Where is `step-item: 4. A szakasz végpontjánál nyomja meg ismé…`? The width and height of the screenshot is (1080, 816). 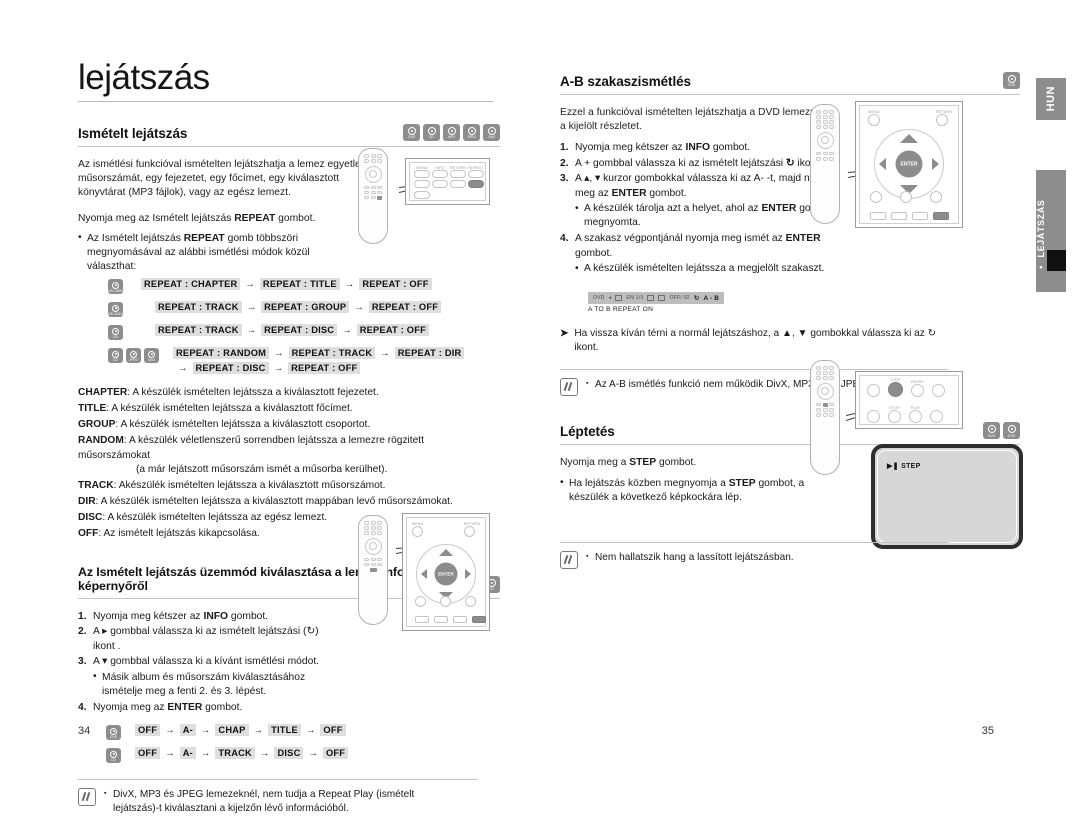
step-item: 4. A szakasz végpontjánál nyomja meg ismé… is located at coordinates (702, 254).